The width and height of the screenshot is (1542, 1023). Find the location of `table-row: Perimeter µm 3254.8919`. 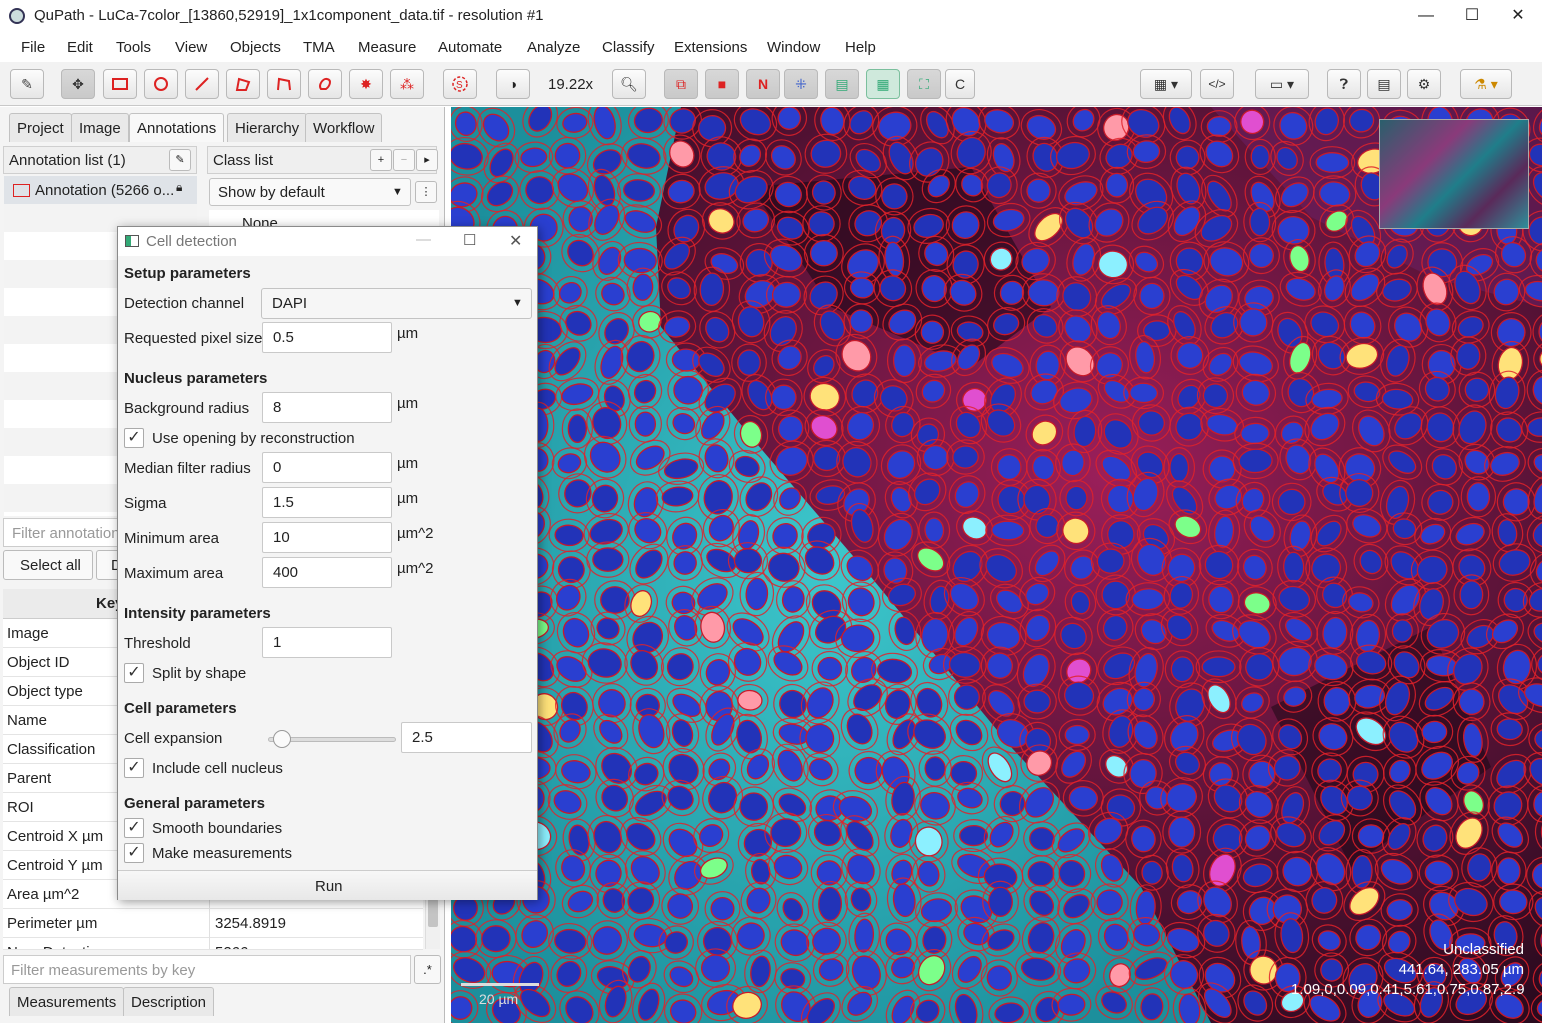

table-row: Perimeter µm 3254.8919 is located at coordinates (213, 923).